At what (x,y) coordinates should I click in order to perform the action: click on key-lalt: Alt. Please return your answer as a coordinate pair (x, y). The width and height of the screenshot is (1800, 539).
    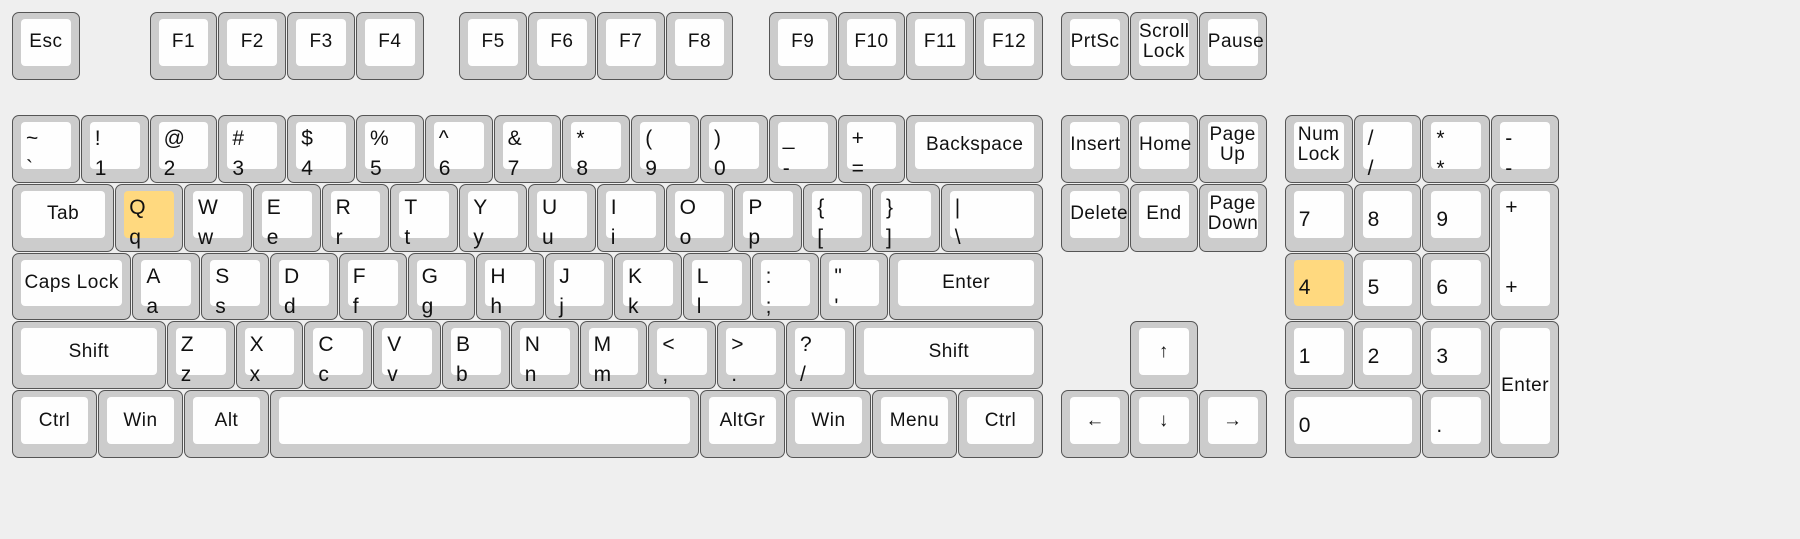
    Looking at the image, I should click on (226, 424).